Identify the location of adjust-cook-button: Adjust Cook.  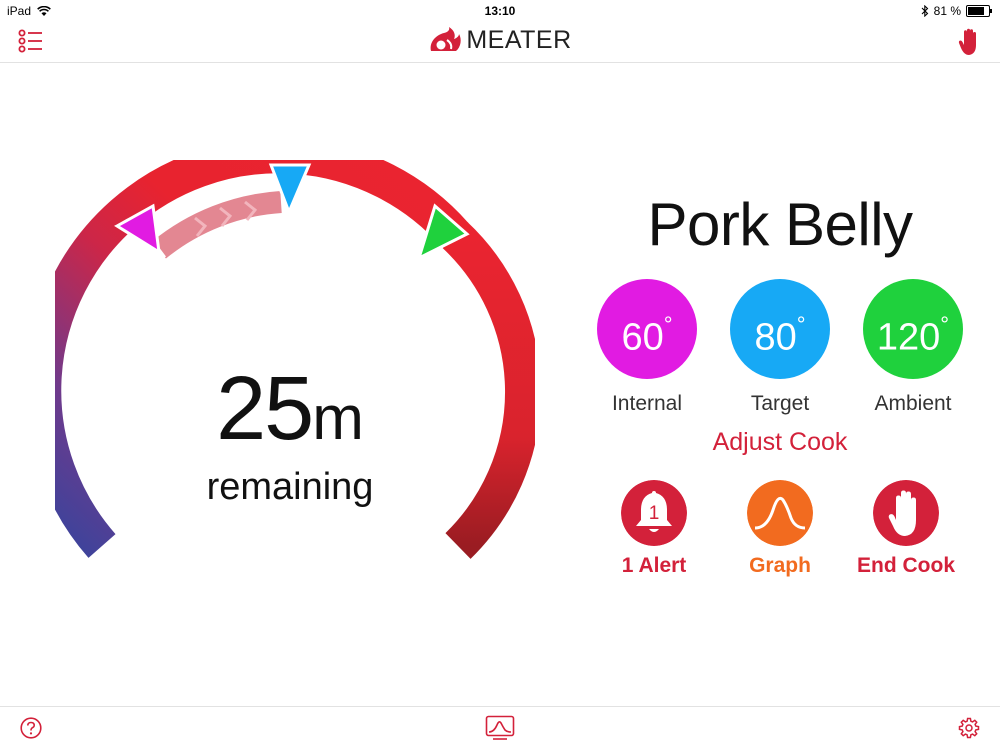
(780, 442).